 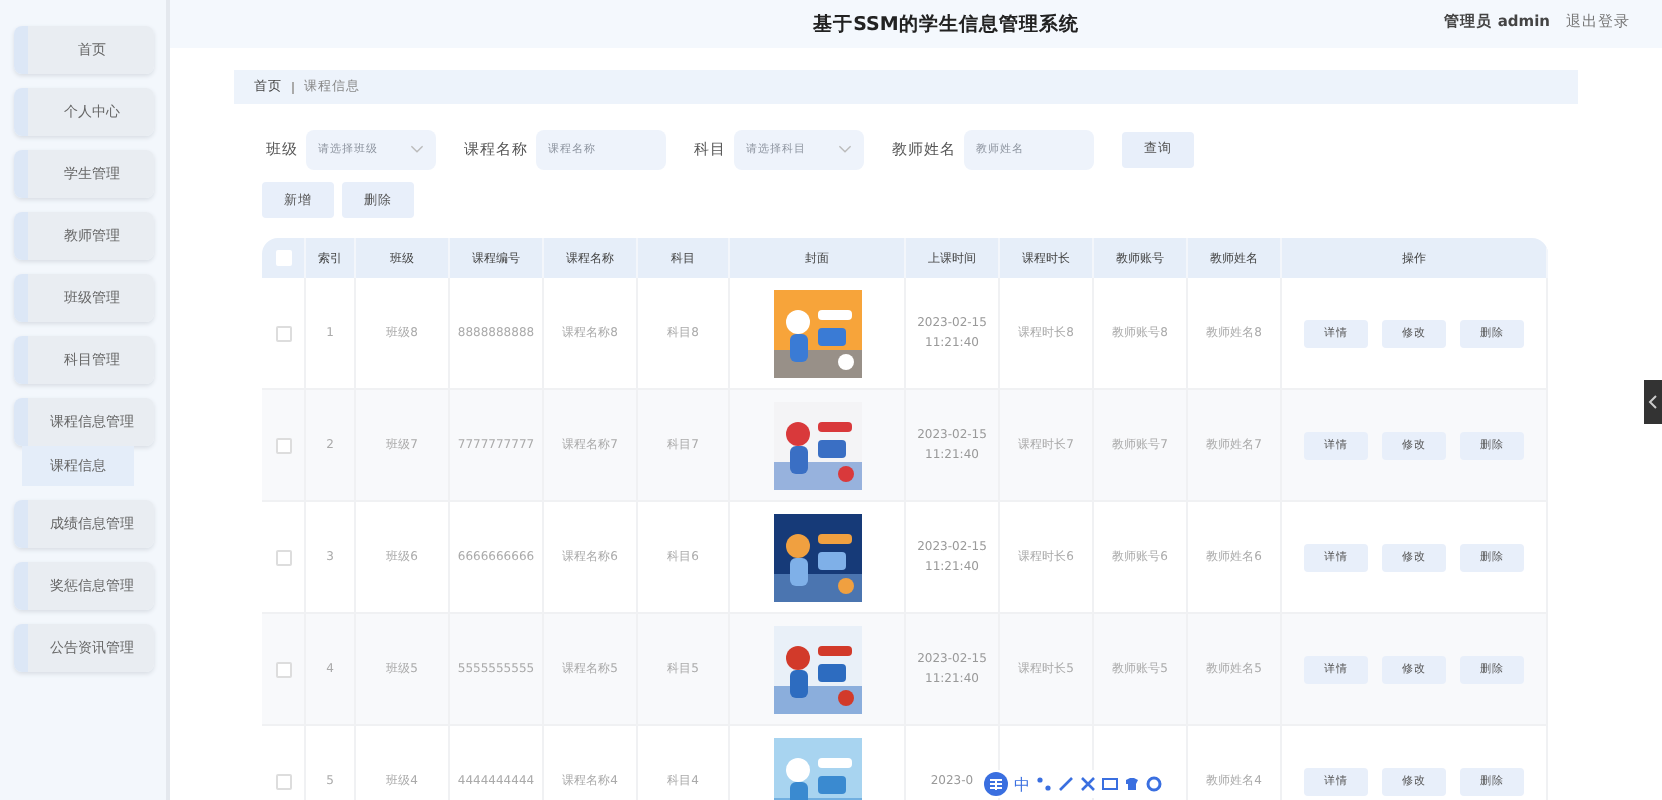 I want to click on separator-icon, so click(x=293, y=87).